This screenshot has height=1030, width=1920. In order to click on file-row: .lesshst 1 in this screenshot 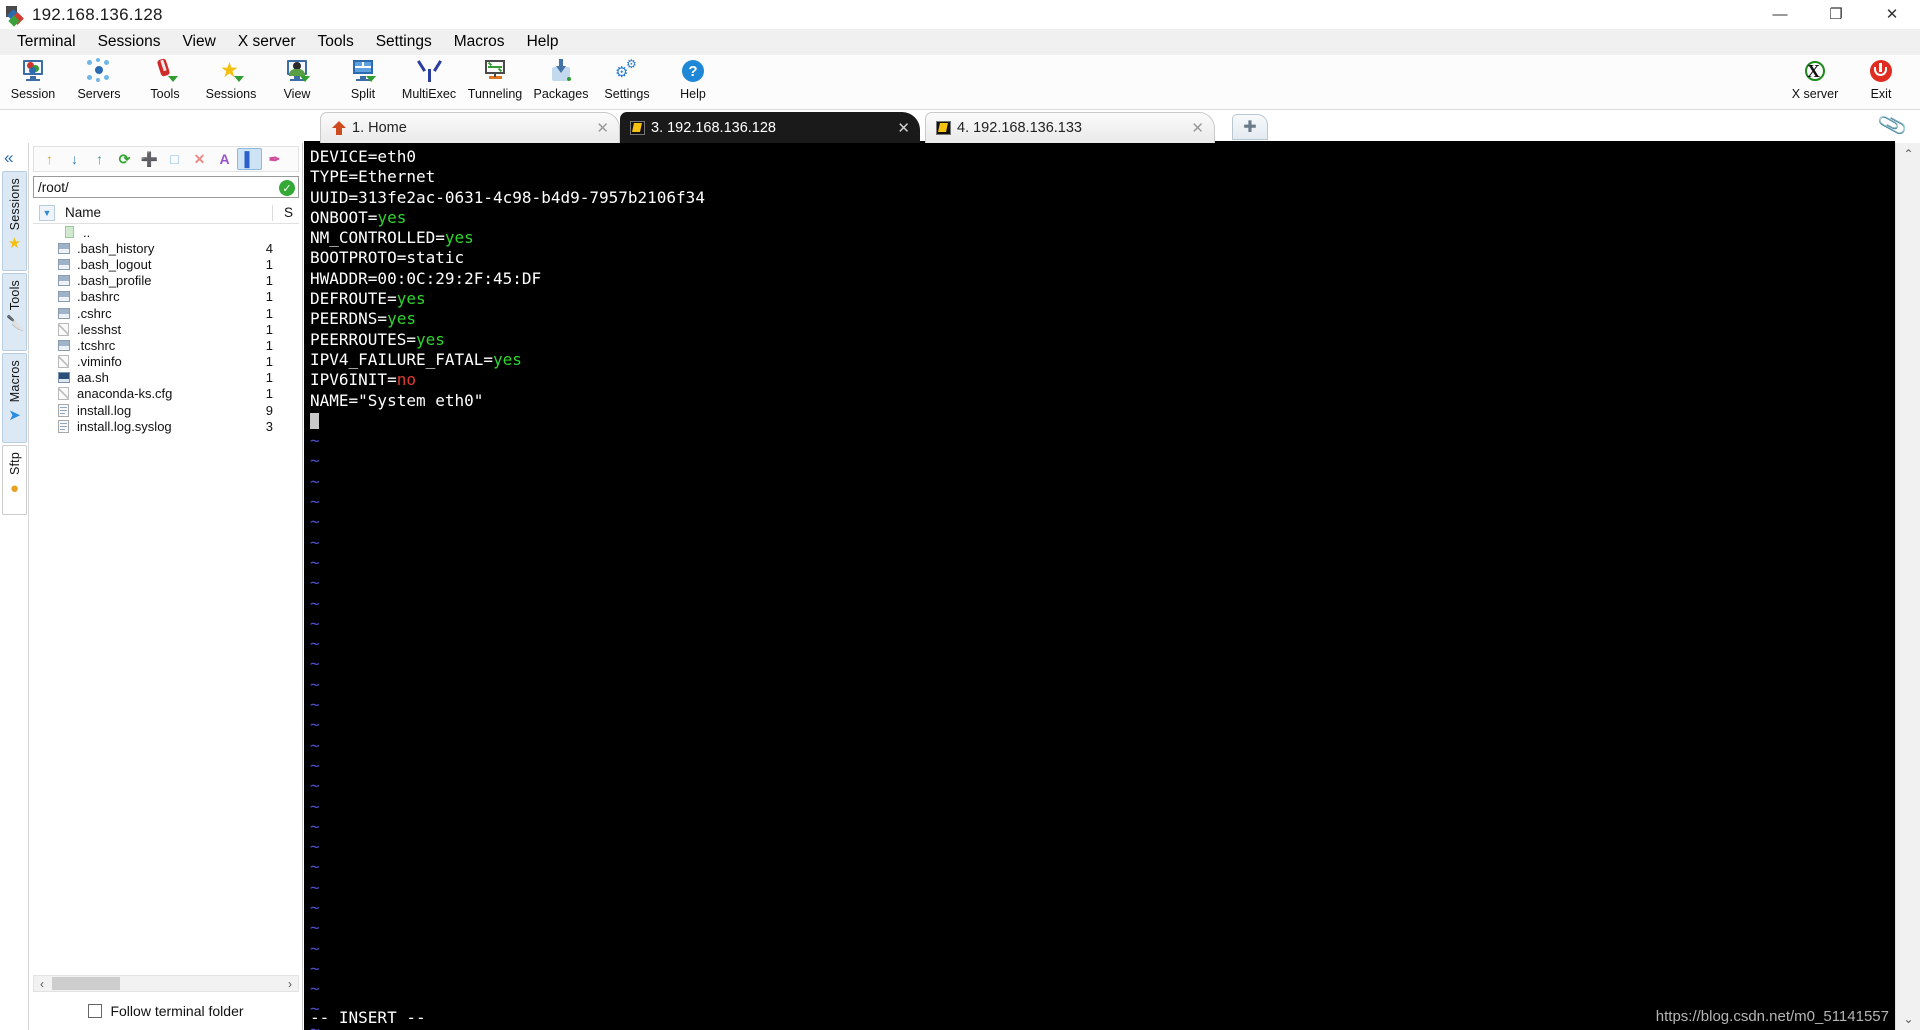, I will do `click(166, 329)`.